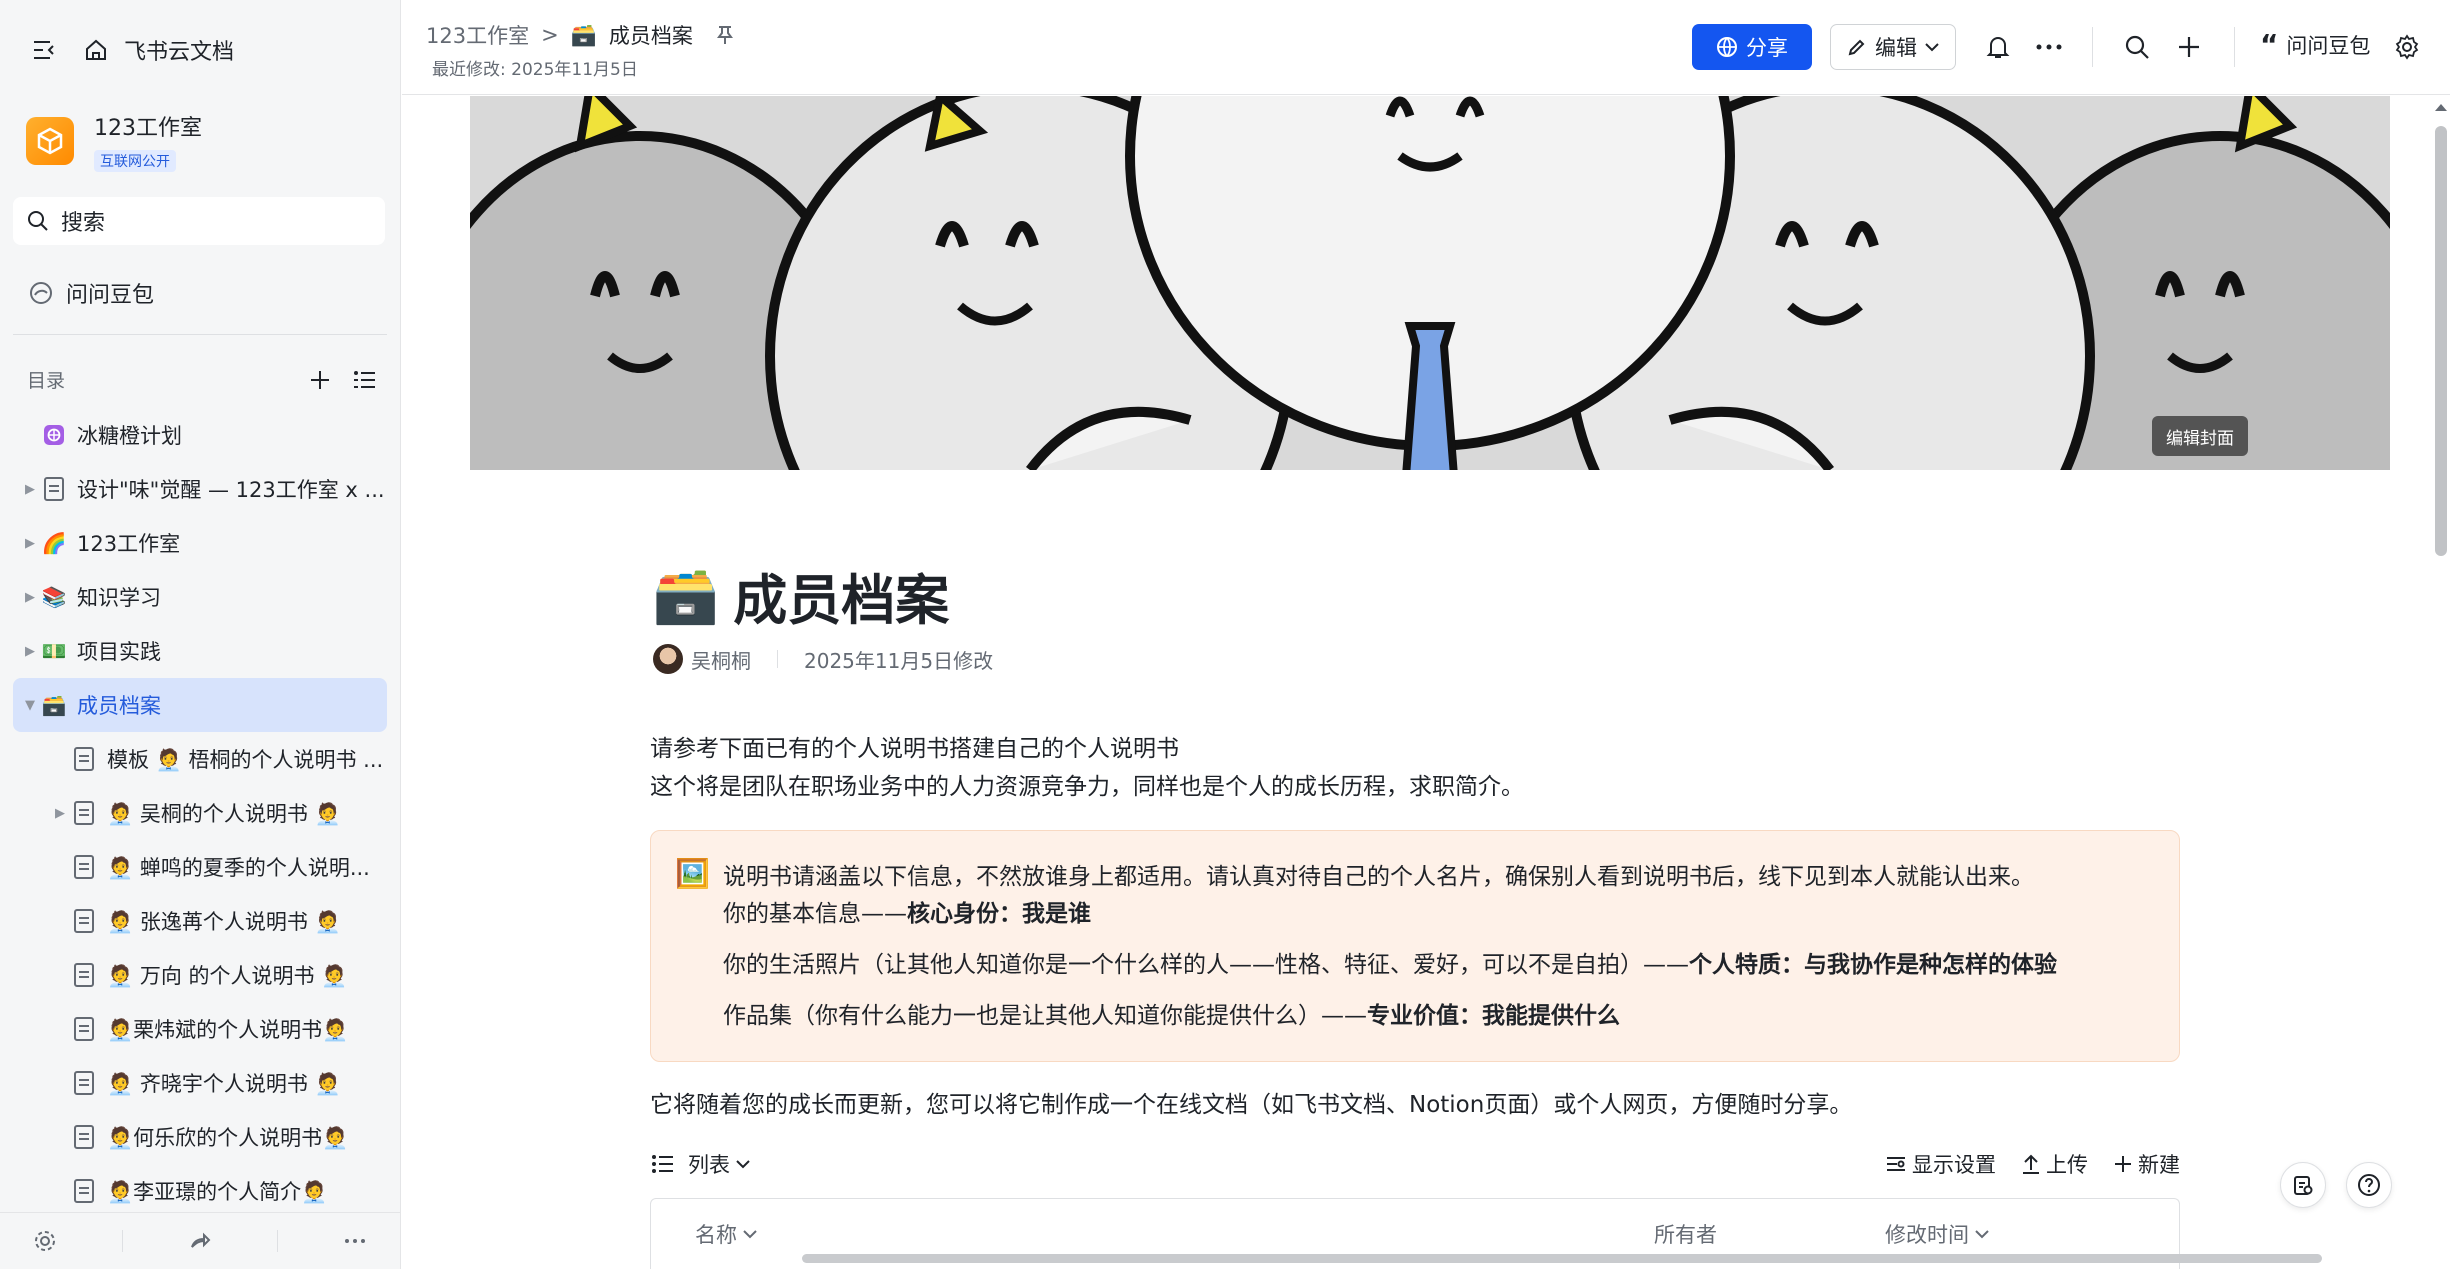  What do you see at coordinates (692, 873) in the screenshot?
I see `picture-icon: 🖼️` at bounding box center [692, 873].